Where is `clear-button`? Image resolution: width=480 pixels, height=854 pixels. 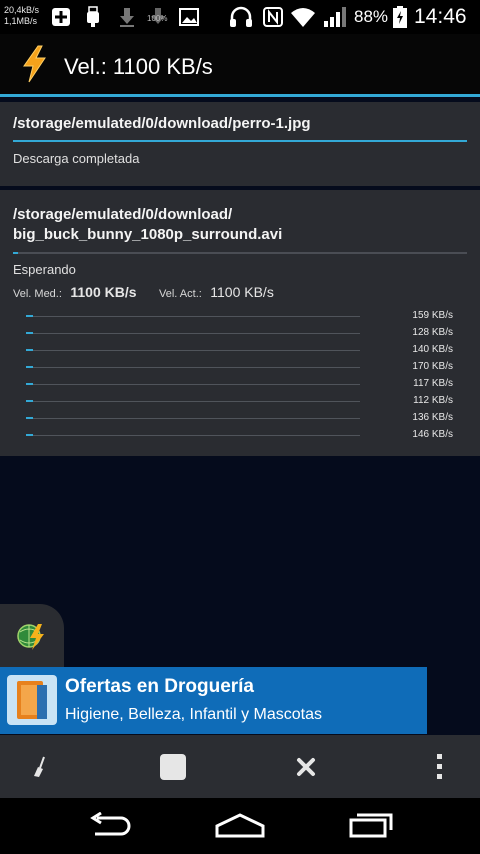 clear-button is located at coordinates (40, 766).